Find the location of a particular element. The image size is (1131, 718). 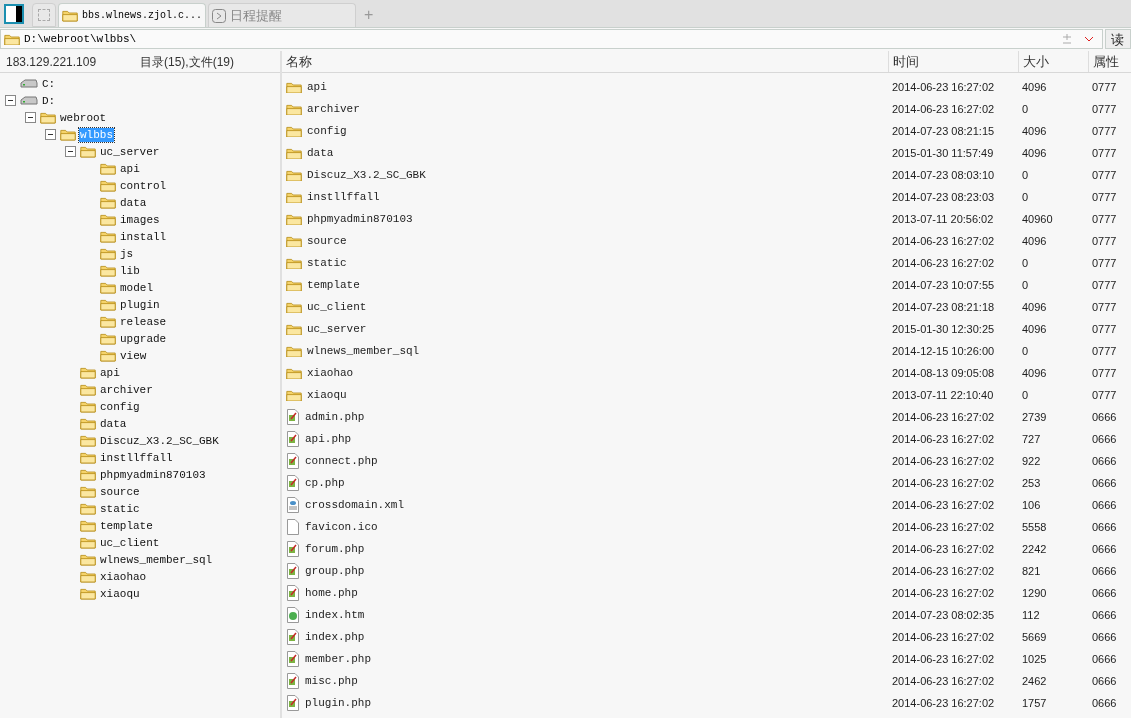

file-row: archiver 2014-06-23 16:27:02 0 0777 is located at coordinates (706, 109).